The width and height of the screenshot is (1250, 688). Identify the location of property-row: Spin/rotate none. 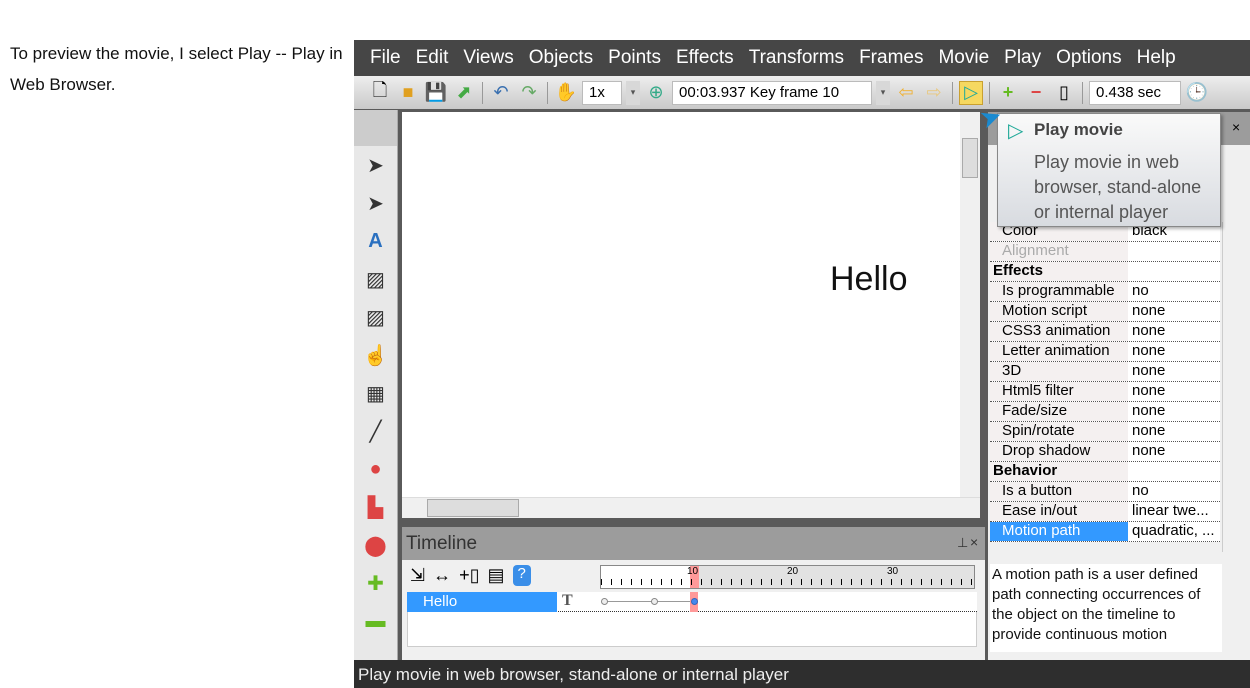
(1105, 432).